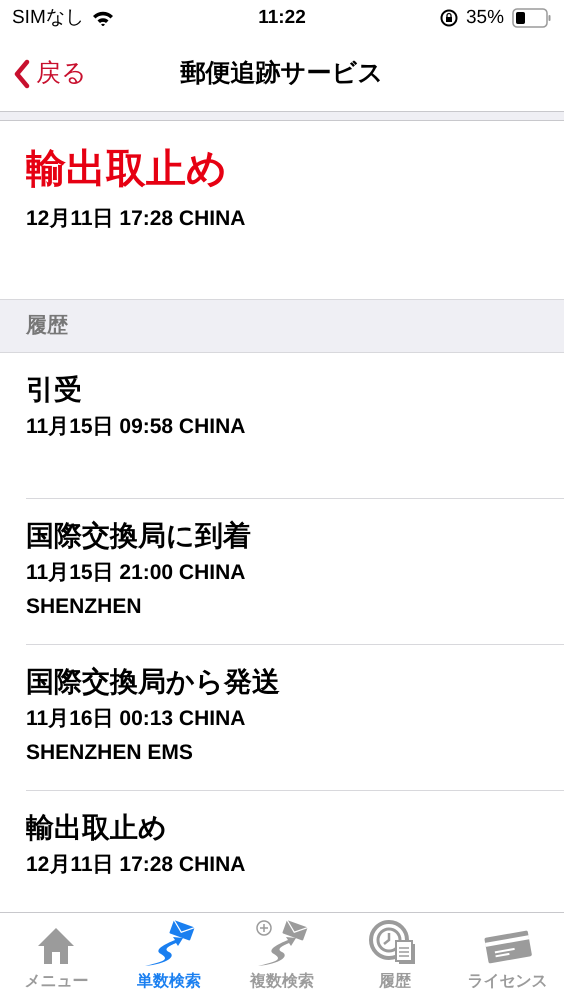 This screenshot has width=564, height=1000. I want to click on page-title: 郵便追跡サービス, so click(282, 73).